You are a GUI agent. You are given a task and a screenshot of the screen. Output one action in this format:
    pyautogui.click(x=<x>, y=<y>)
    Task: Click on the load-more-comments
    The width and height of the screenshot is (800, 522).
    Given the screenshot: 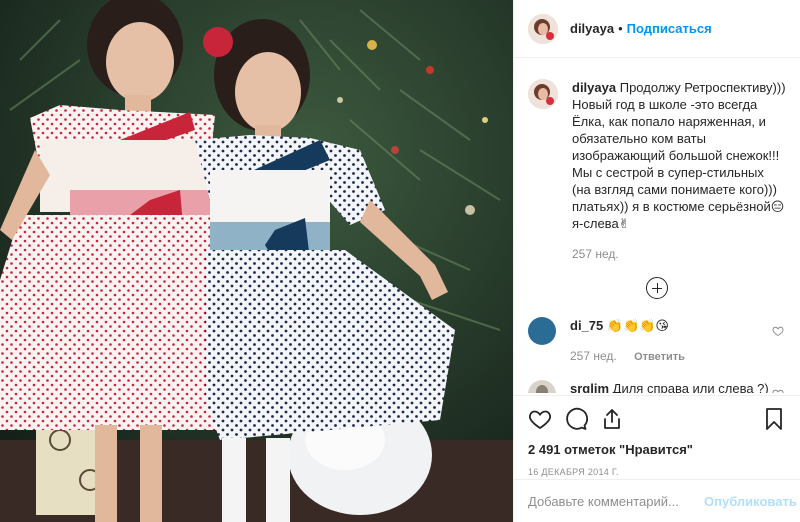 What is the action you would take?
    pyautogui.click(x=657, y=288)
    